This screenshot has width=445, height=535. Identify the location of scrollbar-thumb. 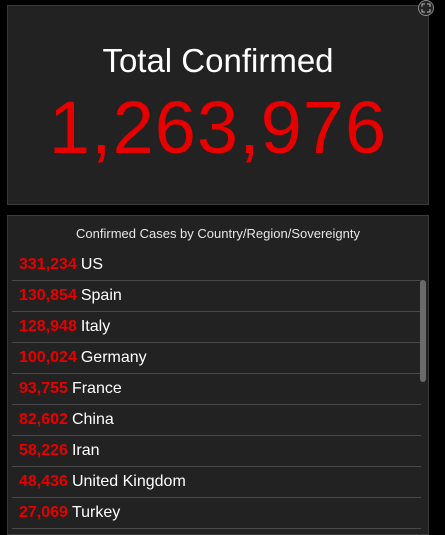
(423, 331).